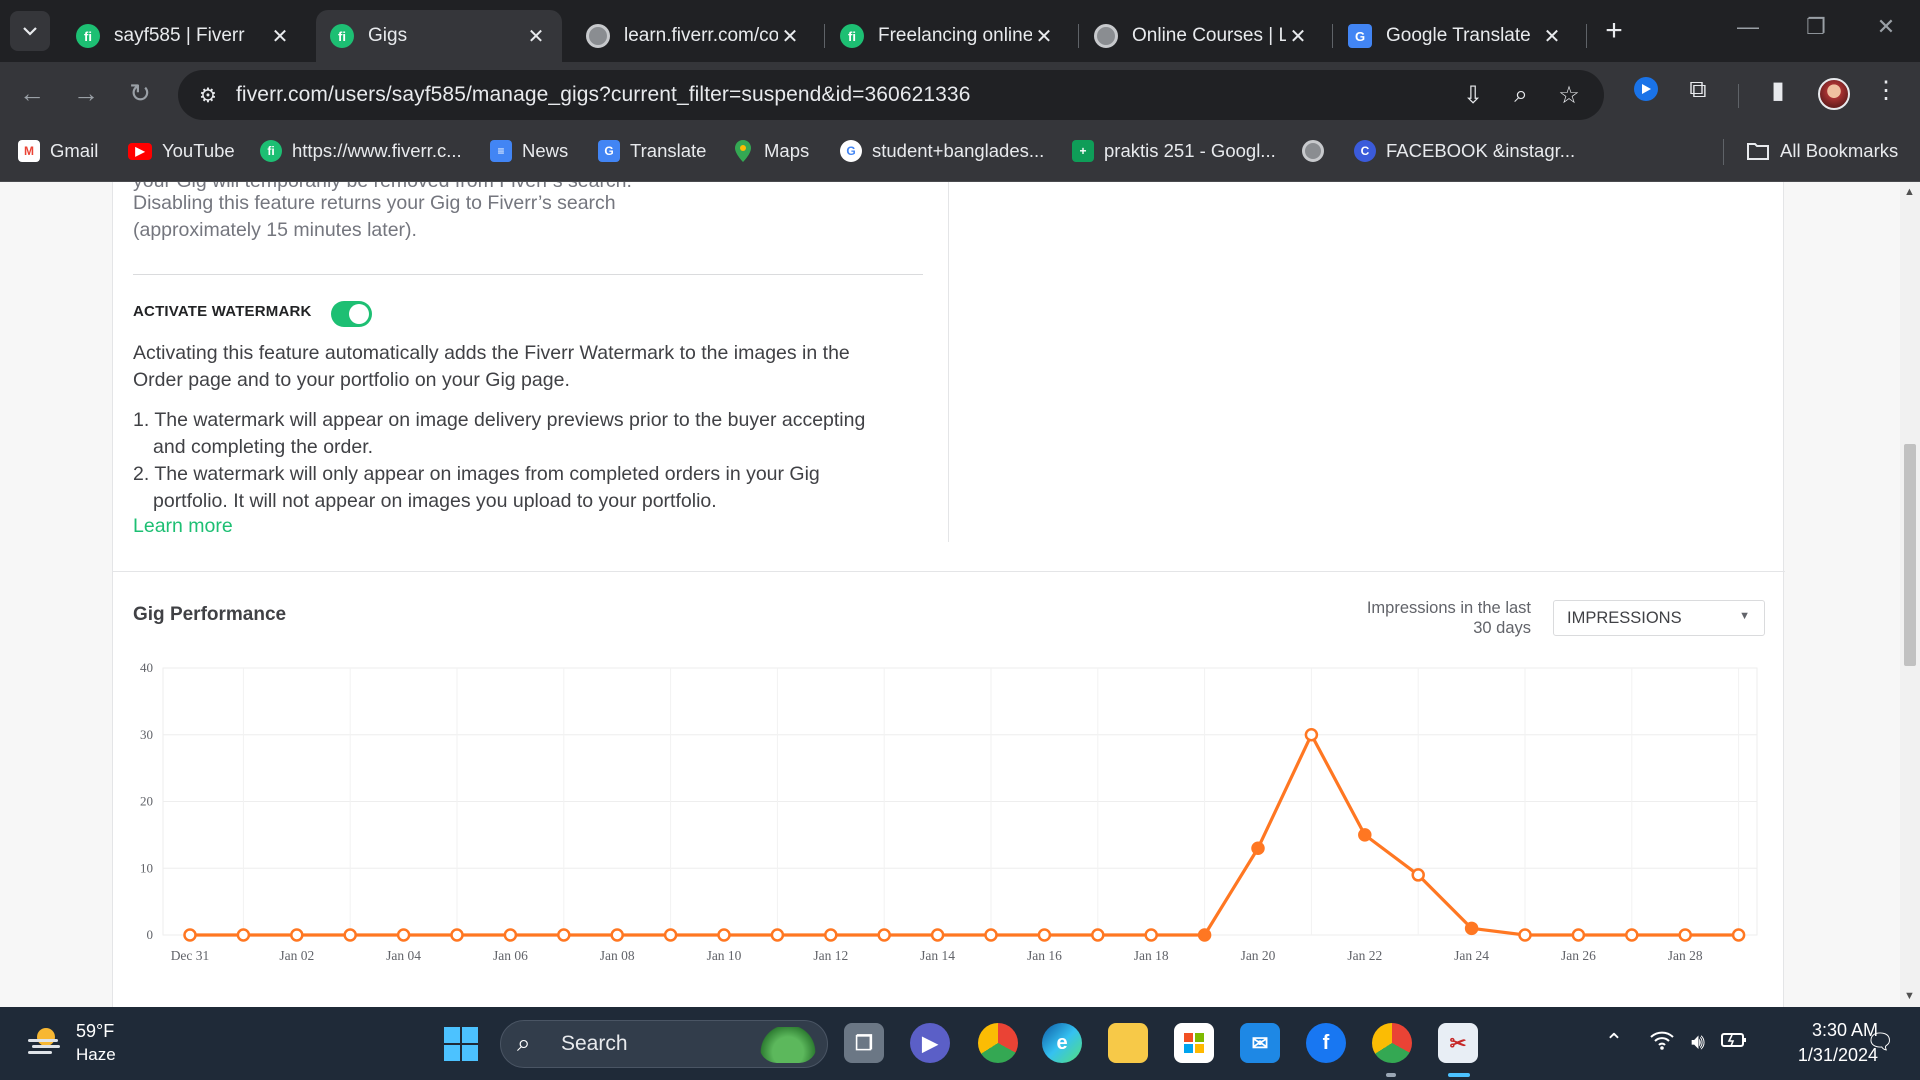 This screenshot has width=1920, height=1080. I want to click on bookmark-youtube: ▶ YouTube, so click(181, 151).